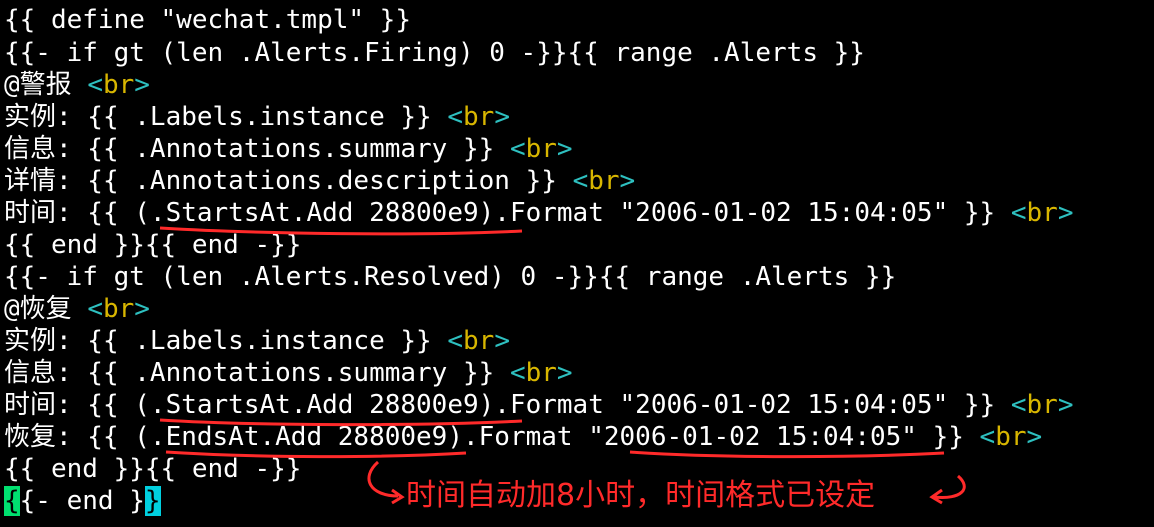  I want to click on bracket-match-highlight: }, so click(152, 501).